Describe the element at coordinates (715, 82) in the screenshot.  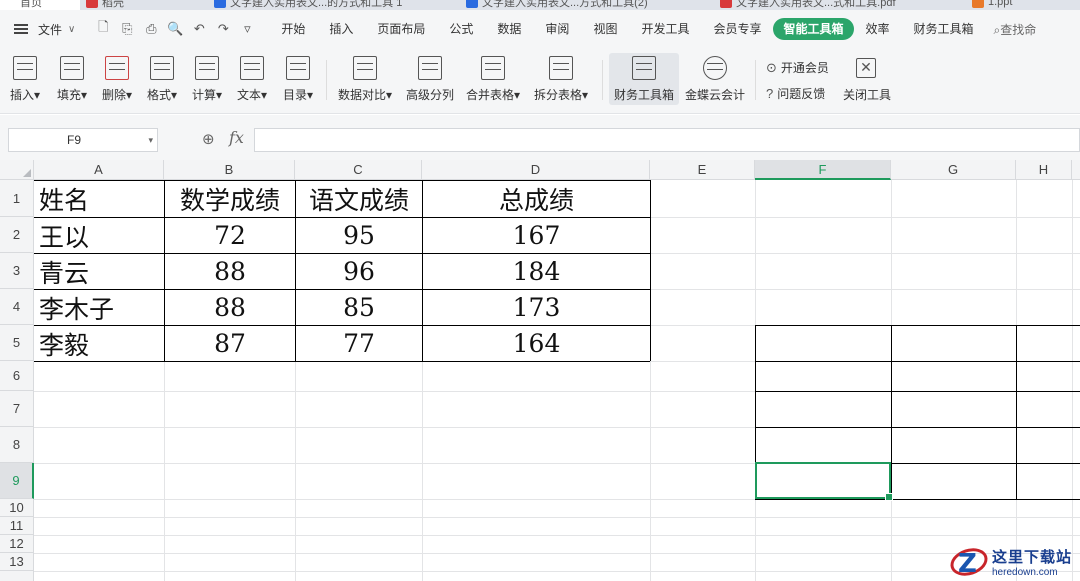
I see `kingdee-cloud-accounting-button: 金蝶云会计` at that location.